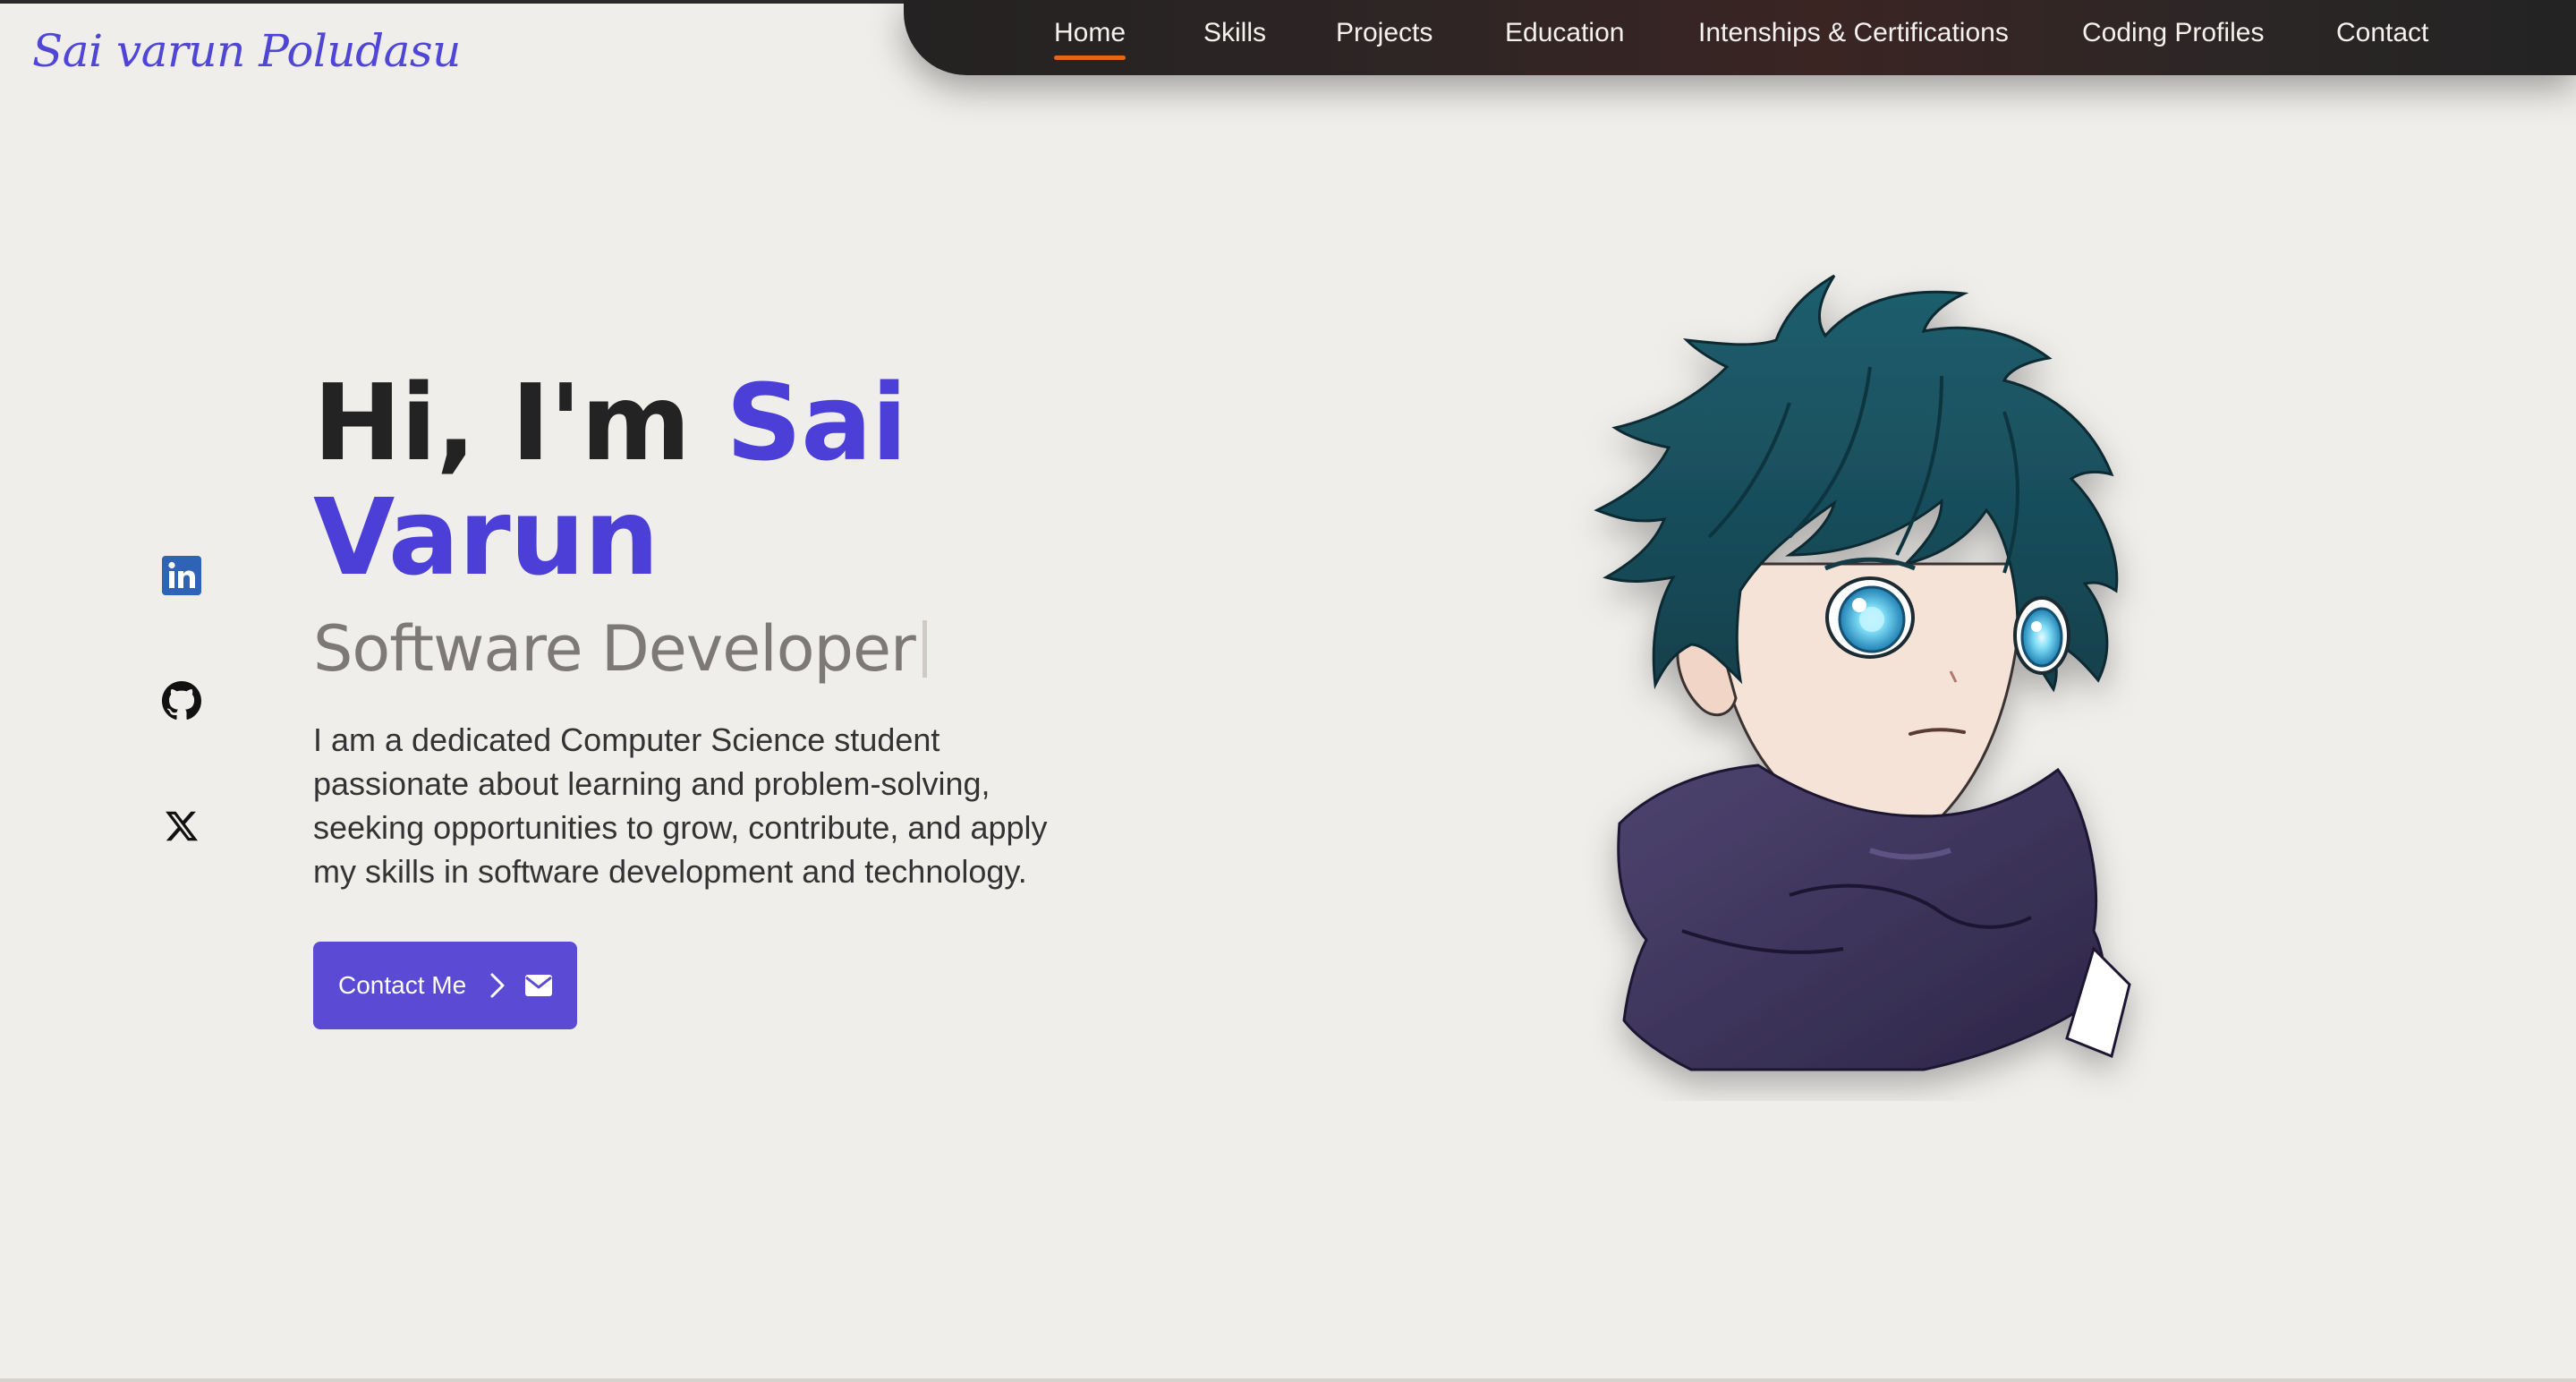 The height and width of the screenshot is (1382, 2576). Describe the element at coordinates (614, 649) in the screenshot. I see `role-text: Software Developer` at that location.